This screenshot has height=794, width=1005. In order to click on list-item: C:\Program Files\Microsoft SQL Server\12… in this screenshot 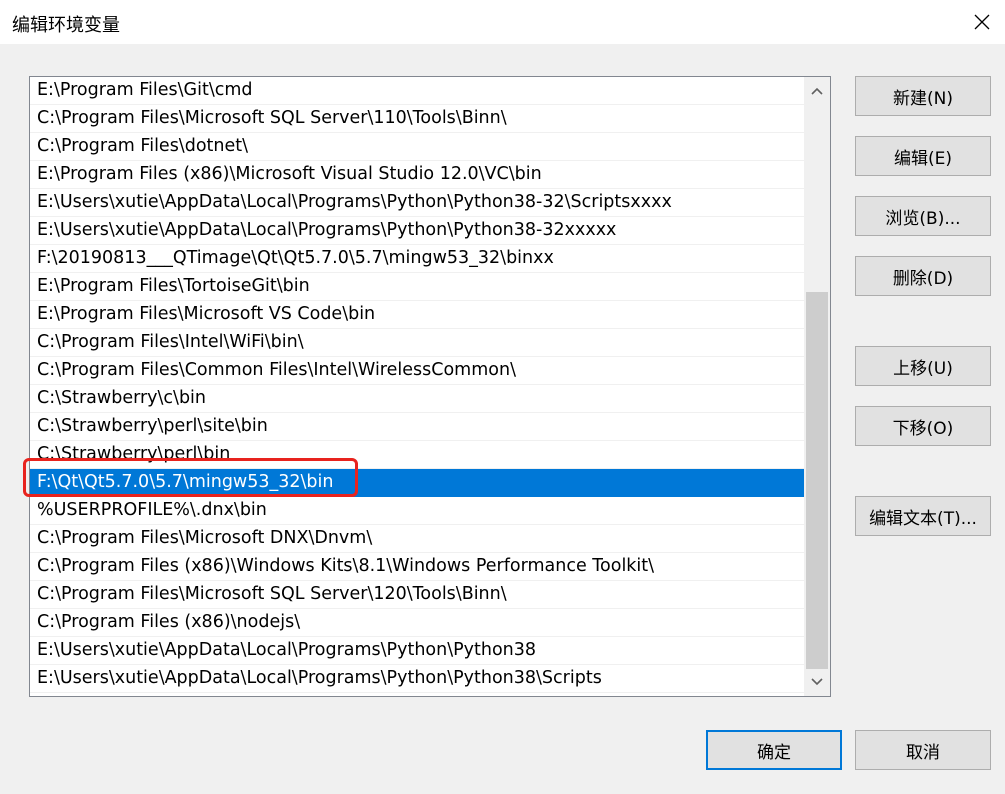, I will do `click(417, 595)`.